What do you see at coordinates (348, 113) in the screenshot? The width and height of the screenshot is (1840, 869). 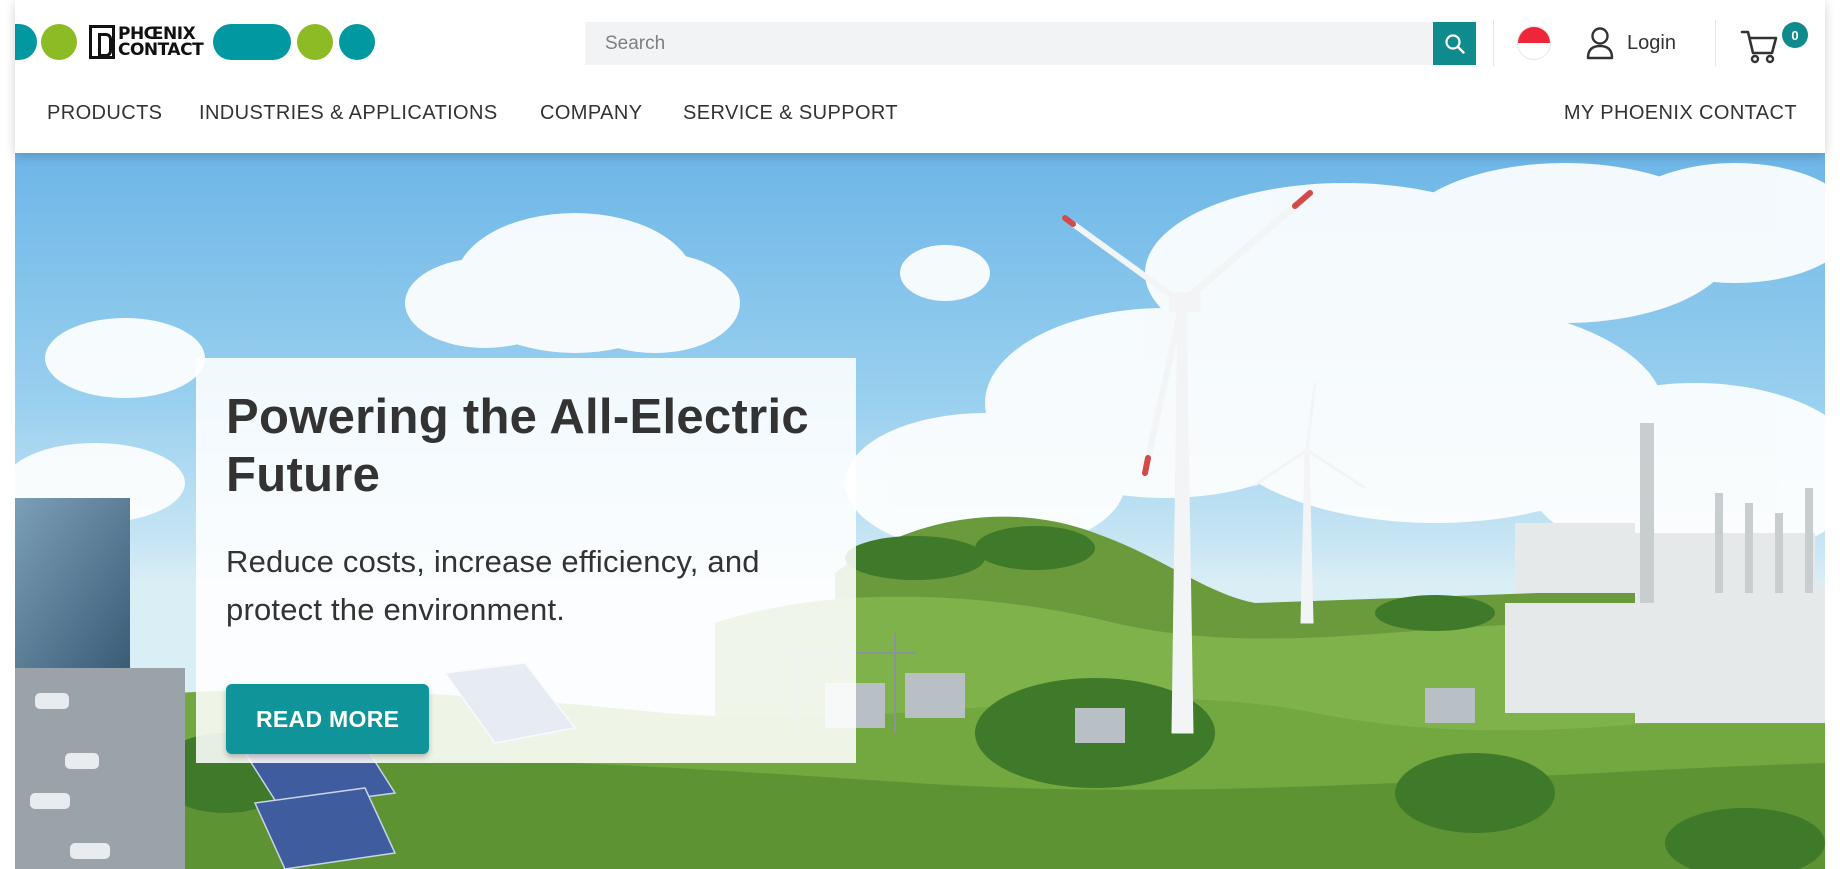 I see `nav-item-industries-applications: INDUSTRIES & APPLICATIONS` at bounding box center [348, 113].